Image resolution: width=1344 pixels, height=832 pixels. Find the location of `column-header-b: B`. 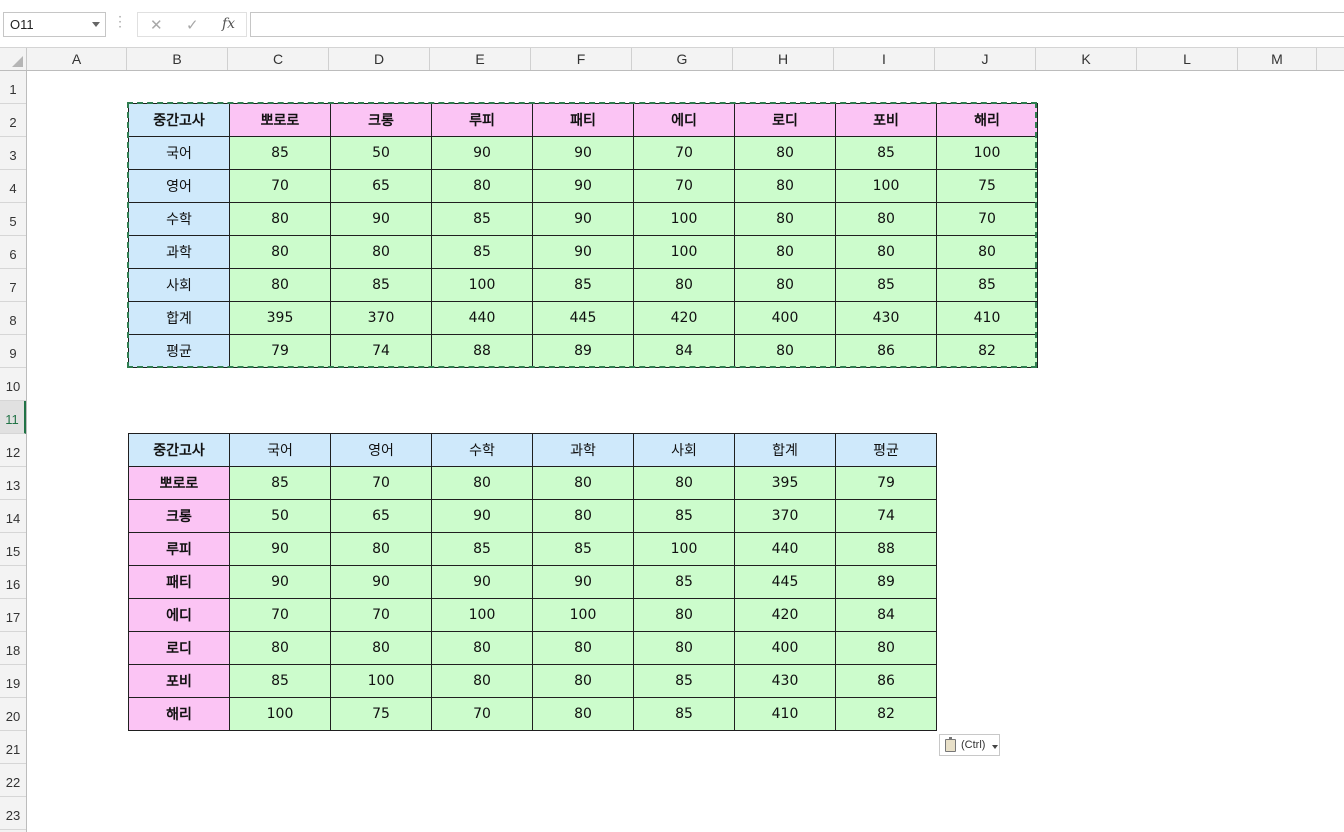

column-header-b: B is located at coordinates (177, 59).